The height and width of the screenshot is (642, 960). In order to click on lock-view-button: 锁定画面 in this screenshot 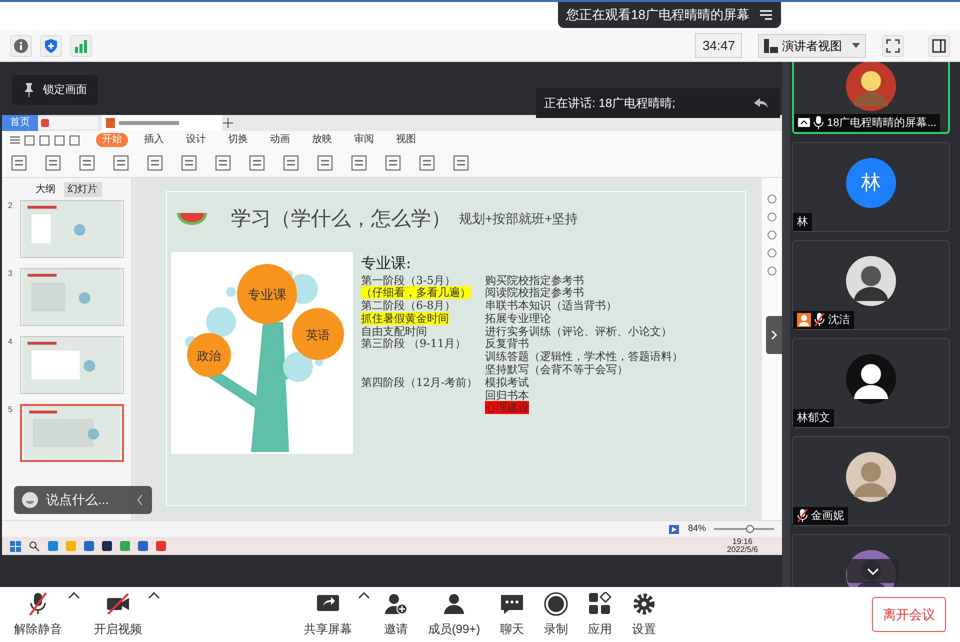, I will do `click(55, 90)`.